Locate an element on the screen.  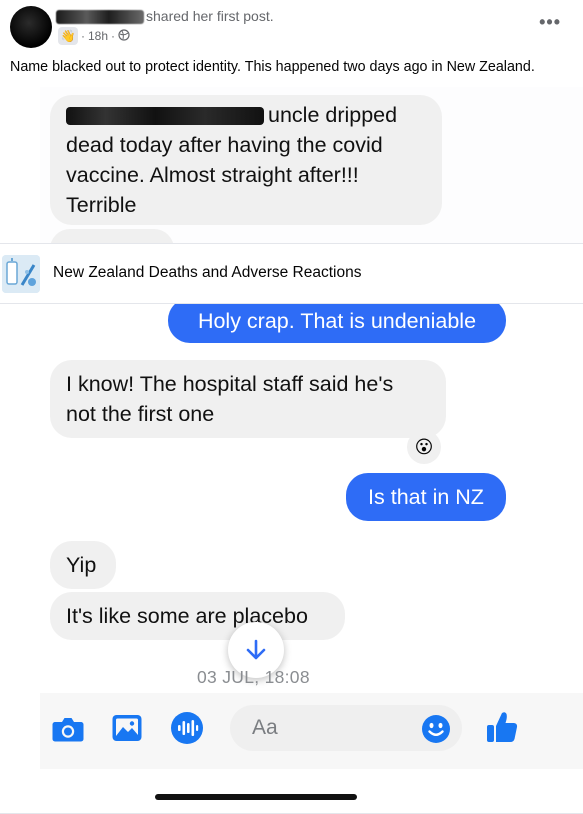
post-header: shared her first post. 👋 · 18h · ••• is located at coordinates (291, 26).